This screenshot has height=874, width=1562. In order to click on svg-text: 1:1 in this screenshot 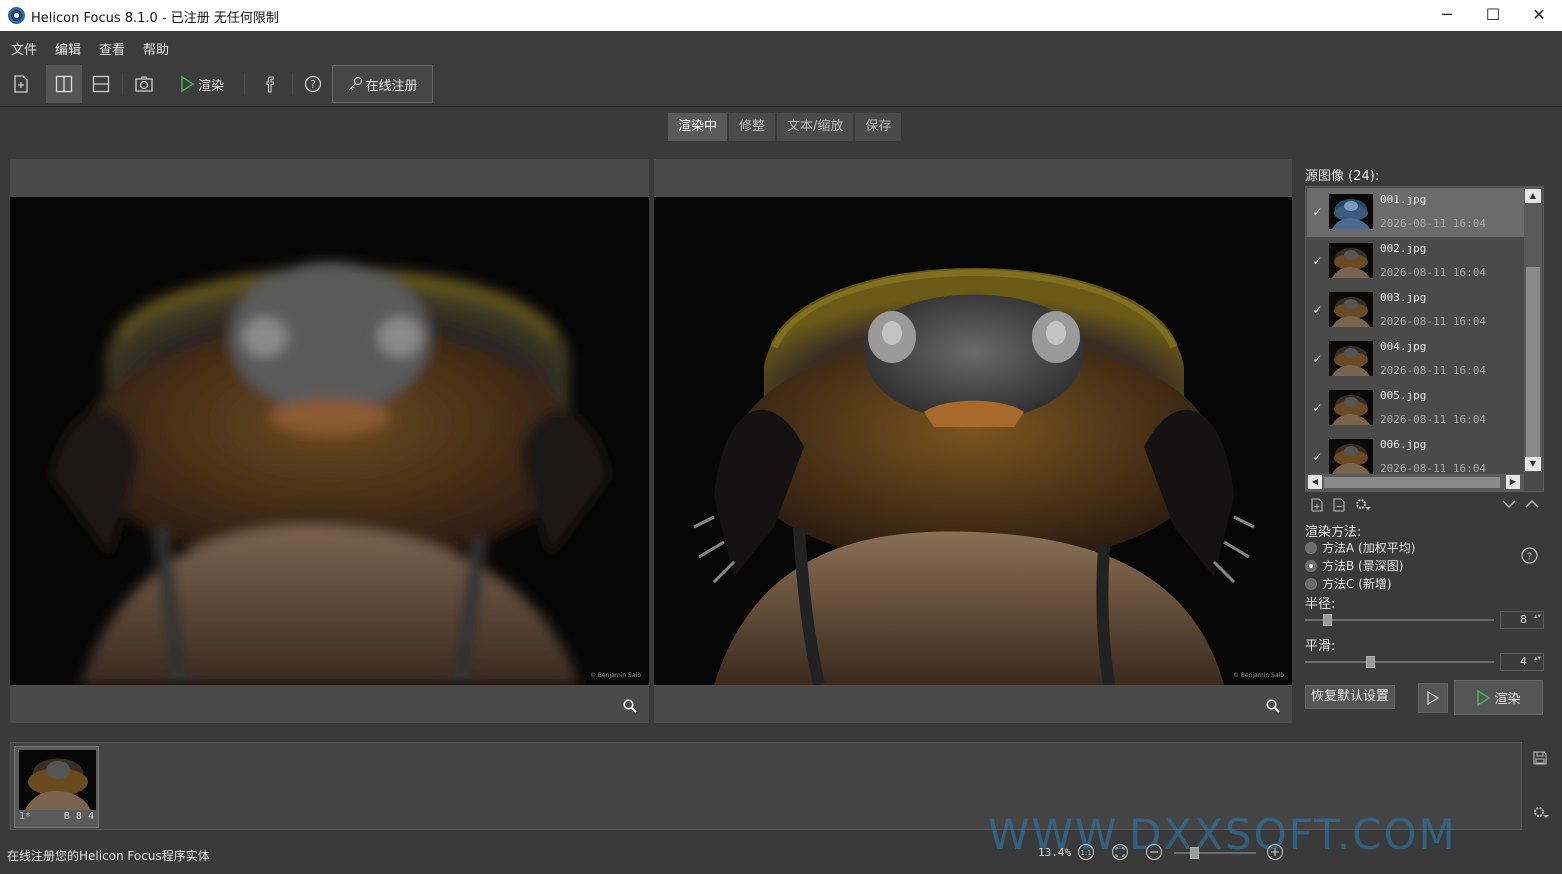, I will do `click(1085, 853)`.